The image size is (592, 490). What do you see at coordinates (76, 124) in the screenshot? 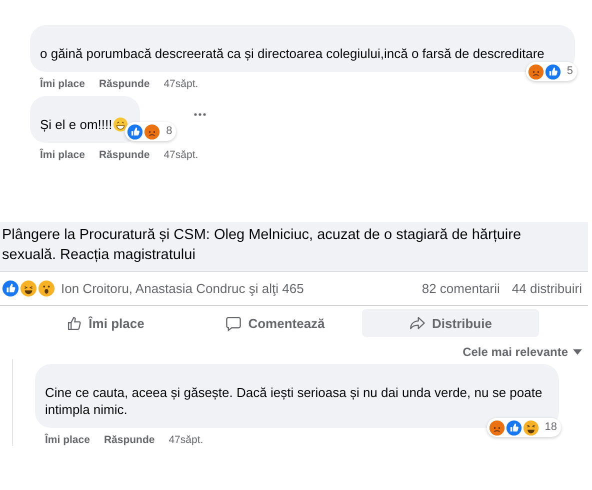
I see `comment-text: Și el e om!!!!` at bounding box center [76, 124].